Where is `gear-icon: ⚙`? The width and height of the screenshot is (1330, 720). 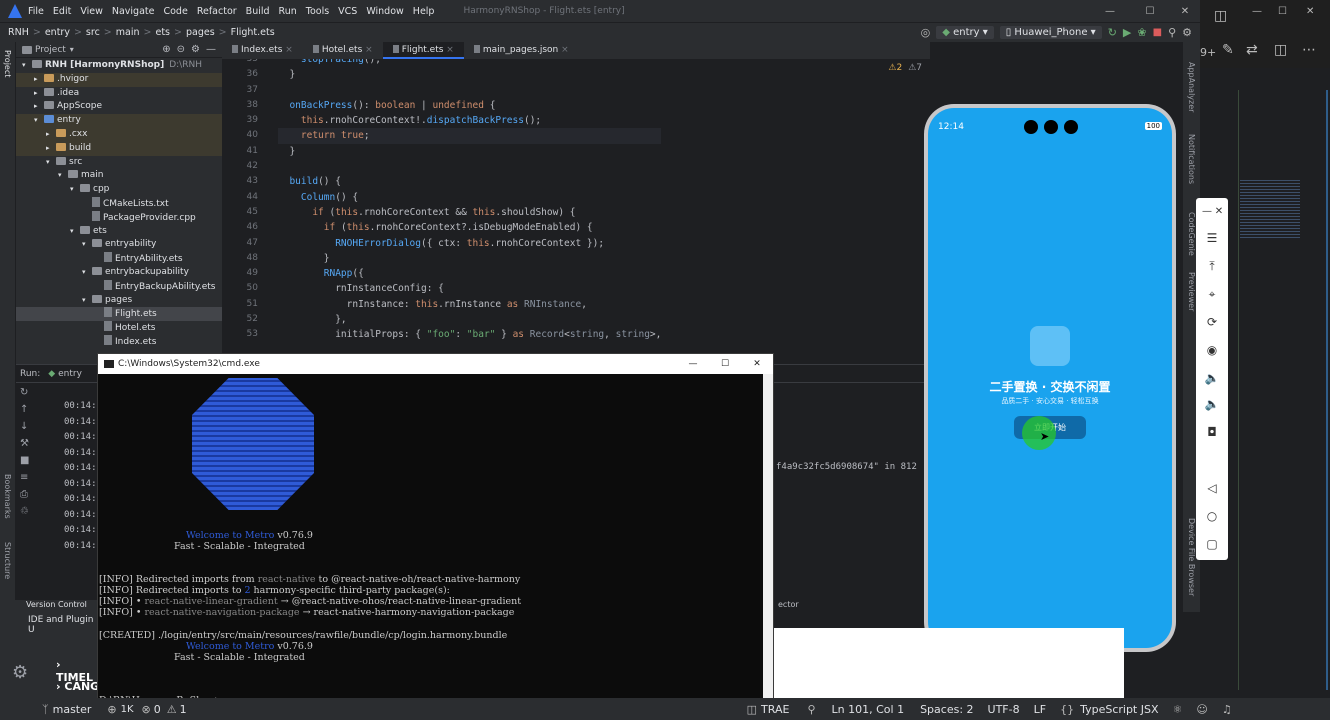 gear-icon: ⚙ is located at coordinates (20, 672).